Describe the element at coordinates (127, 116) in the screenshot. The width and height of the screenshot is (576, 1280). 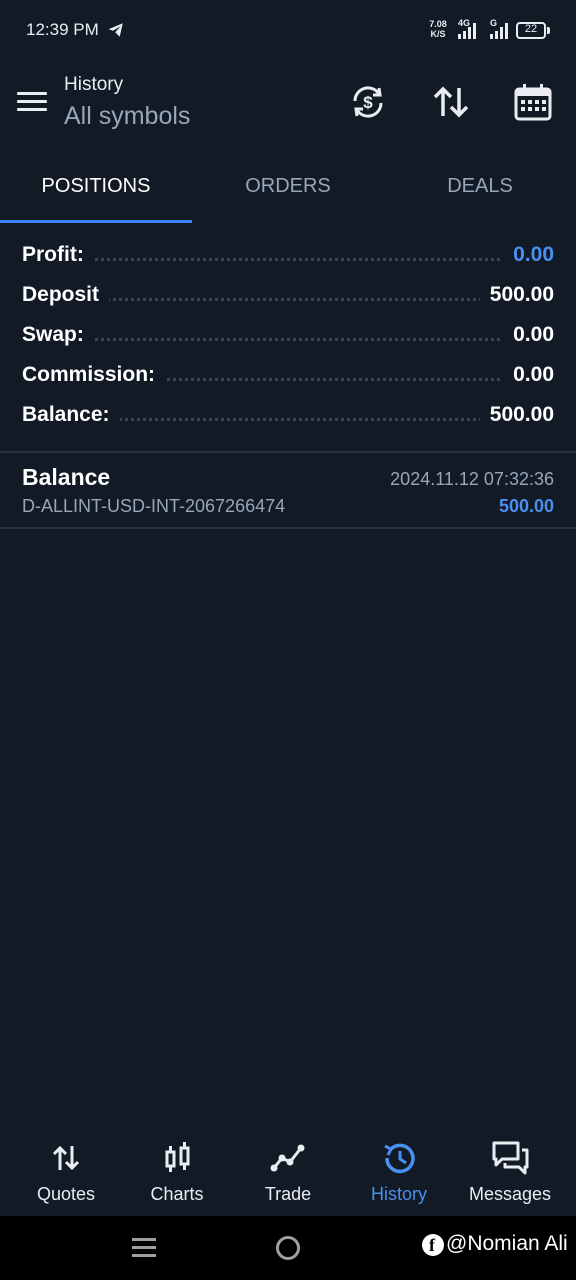
I see `symbol-filter: All symbols` at that location.